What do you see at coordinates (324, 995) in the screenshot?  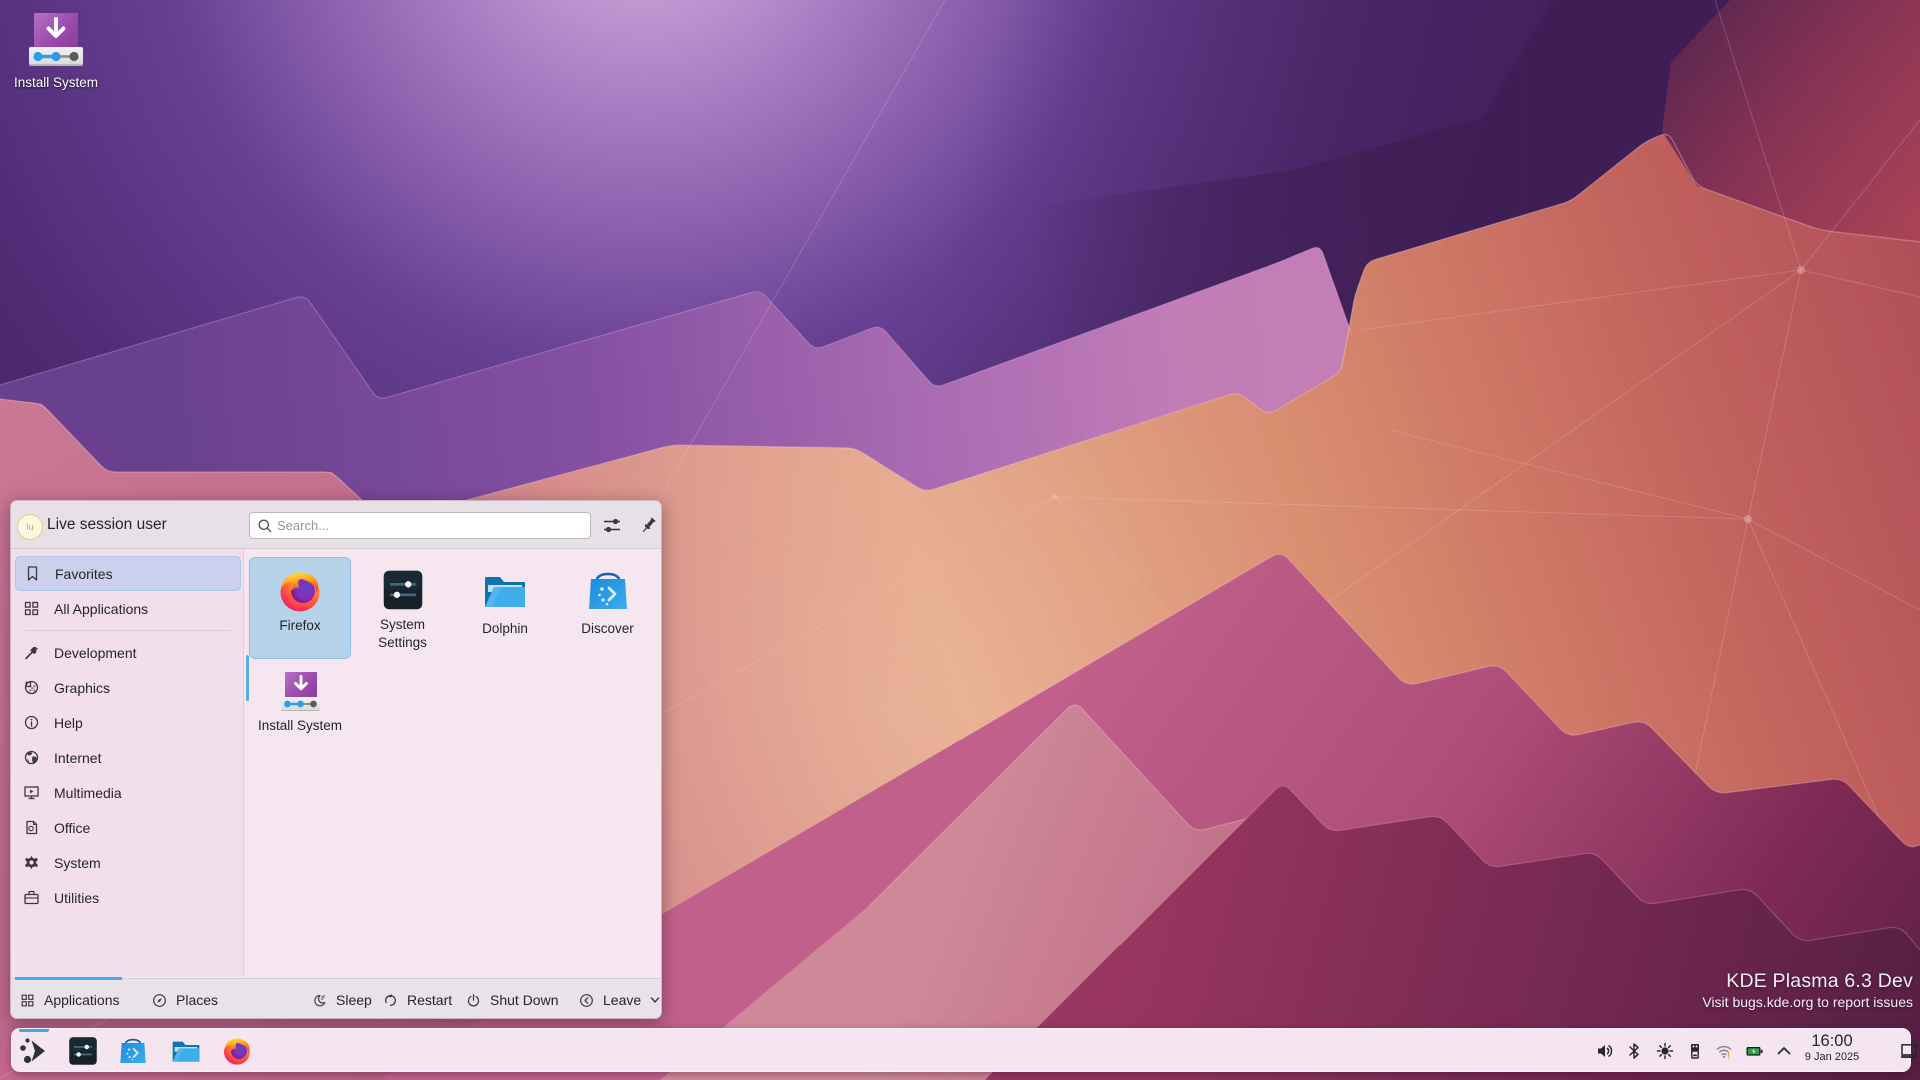 I see `svg-text: z` at bounding box center [324, 995].